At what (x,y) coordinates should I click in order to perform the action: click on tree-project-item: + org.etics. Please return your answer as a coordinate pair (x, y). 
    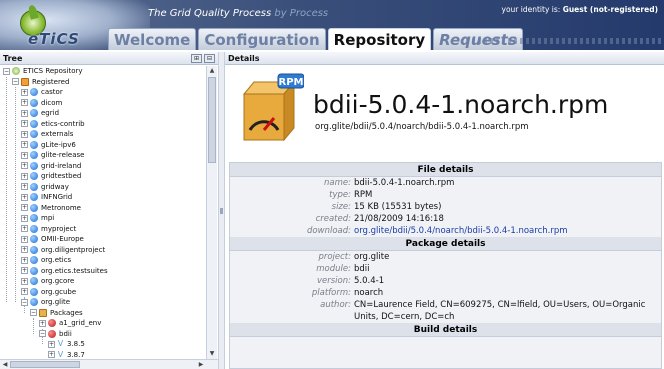
    Looking at the image, I should click on (46, 260).